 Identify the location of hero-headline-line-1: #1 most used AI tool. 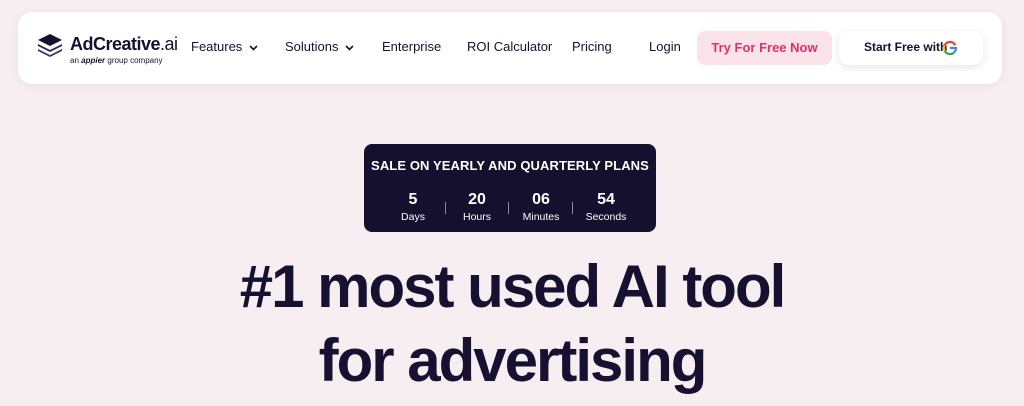
(513, 286).